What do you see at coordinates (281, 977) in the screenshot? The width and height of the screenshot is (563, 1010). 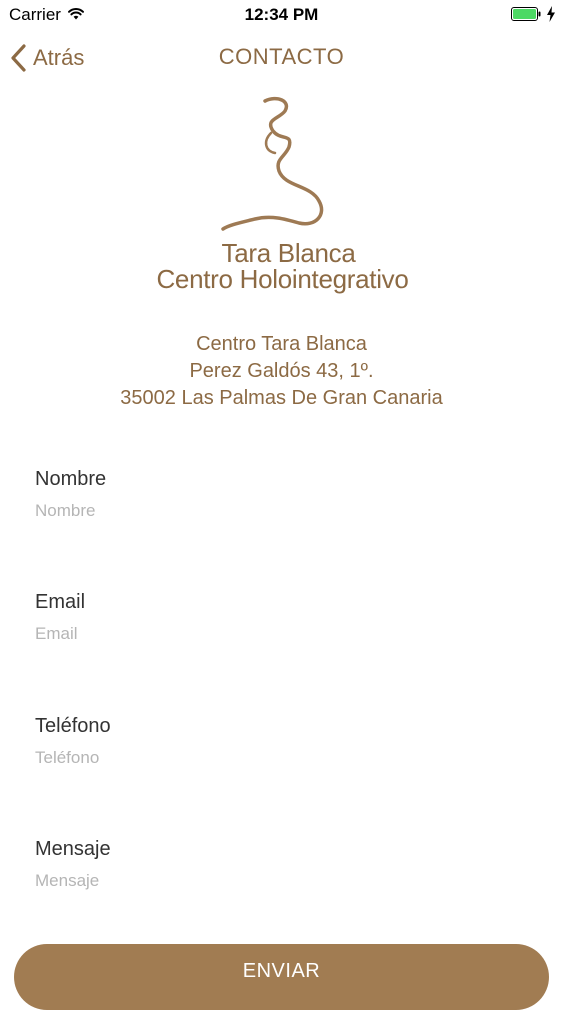 I see `send-button: ENVIAR` at bounding box center [281, 977].